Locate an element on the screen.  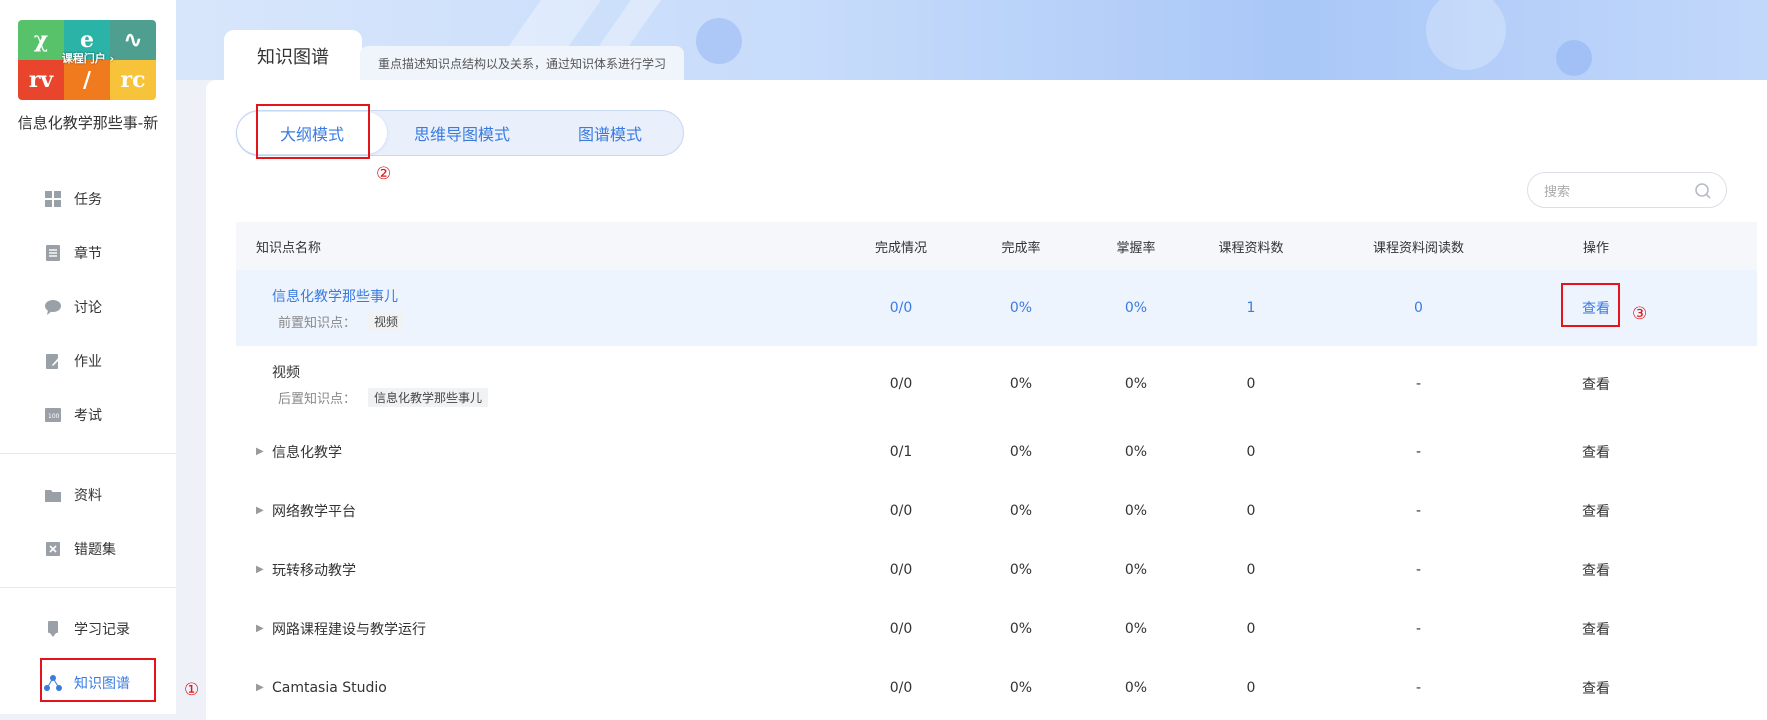
exam-icon: 100 is located at coordinates (53, 415).